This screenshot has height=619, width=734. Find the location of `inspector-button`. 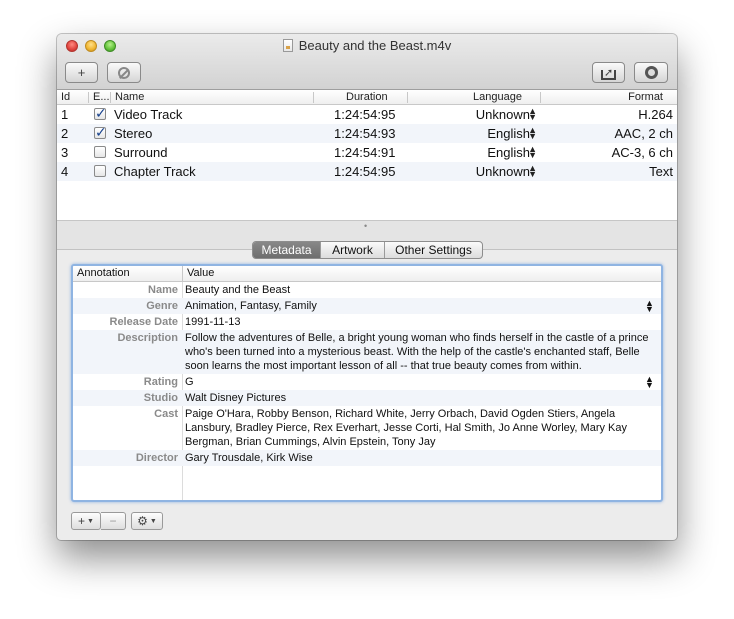

inspector-button is located at coordinates (651, 72).